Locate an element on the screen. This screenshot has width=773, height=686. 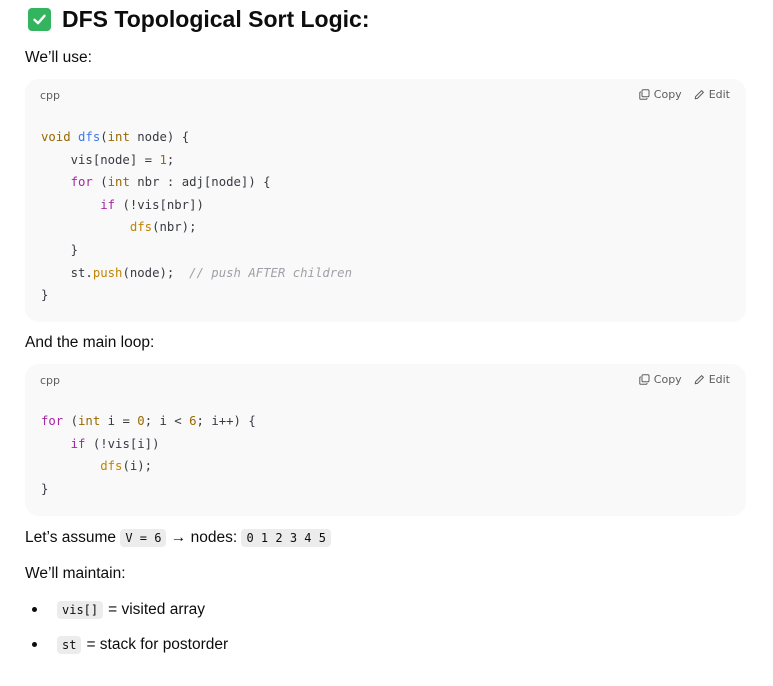
inline-code-nodes: 0 1 2 3 4 5 is located at coordinates (286, 538).